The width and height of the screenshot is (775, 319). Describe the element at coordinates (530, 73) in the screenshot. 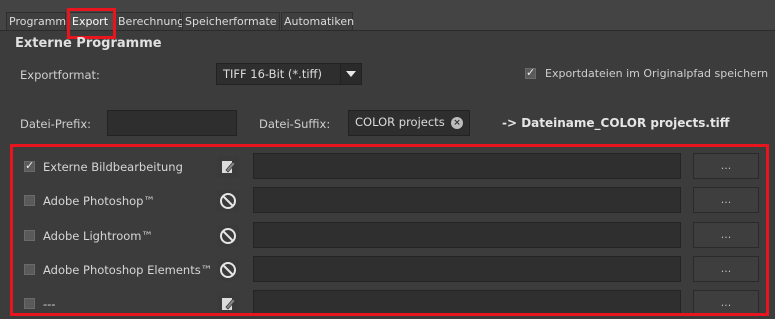

I see `original-path-checkbox` at that location.